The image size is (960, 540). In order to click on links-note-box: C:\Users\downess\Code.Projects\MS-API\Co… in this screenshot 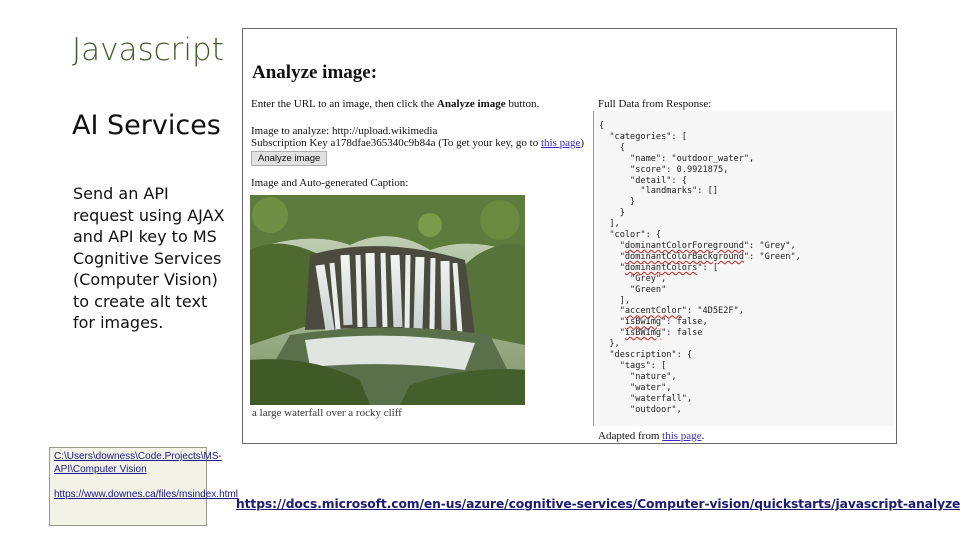, I will do `click(143, 486)`.